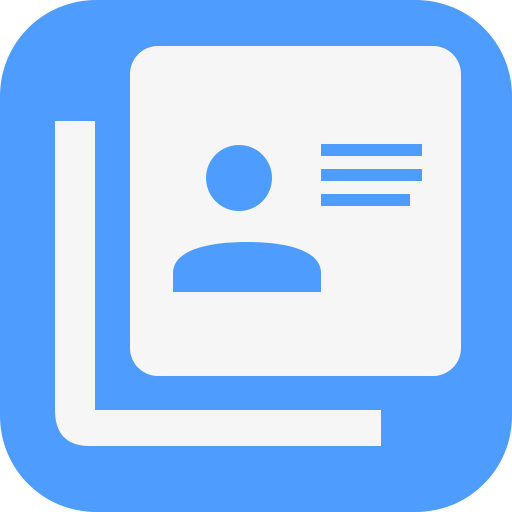 This screenshot has height=512, width=512. What do you see at coordinates (365, 200) in the screenshot?
I see `detail-line-3-icon` at bounding box center [365, 200].